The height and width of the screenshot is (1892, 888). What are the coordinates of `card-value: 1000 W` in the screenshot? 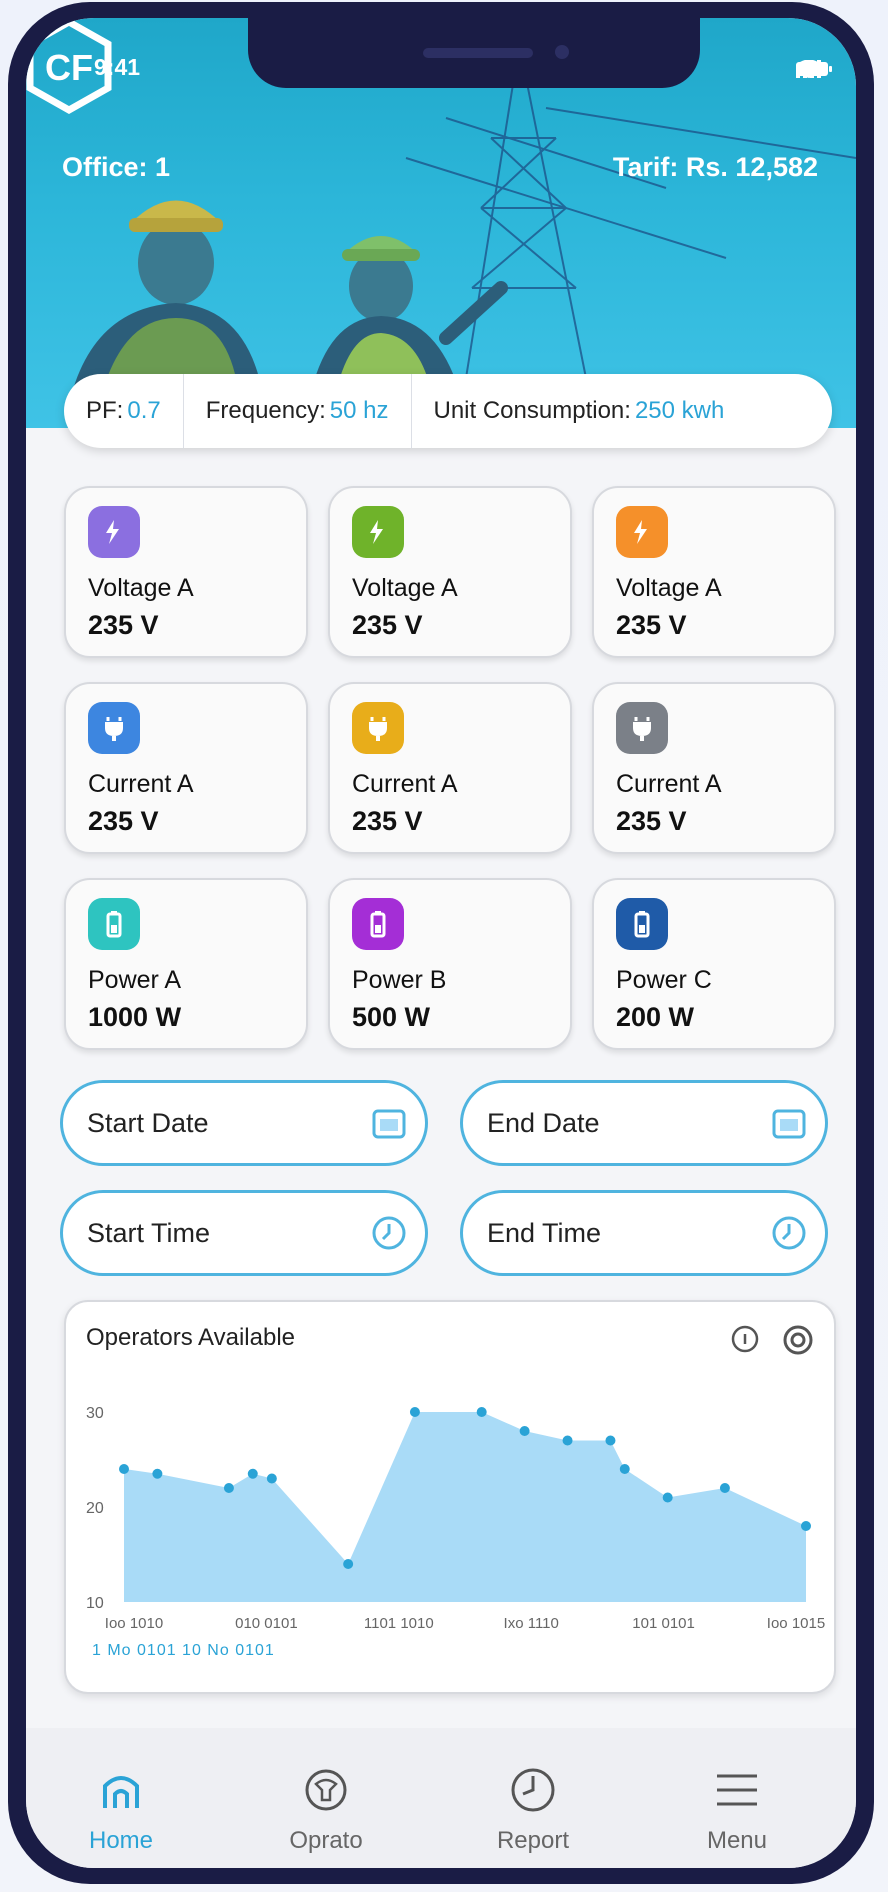 It's located at (135, 1017).